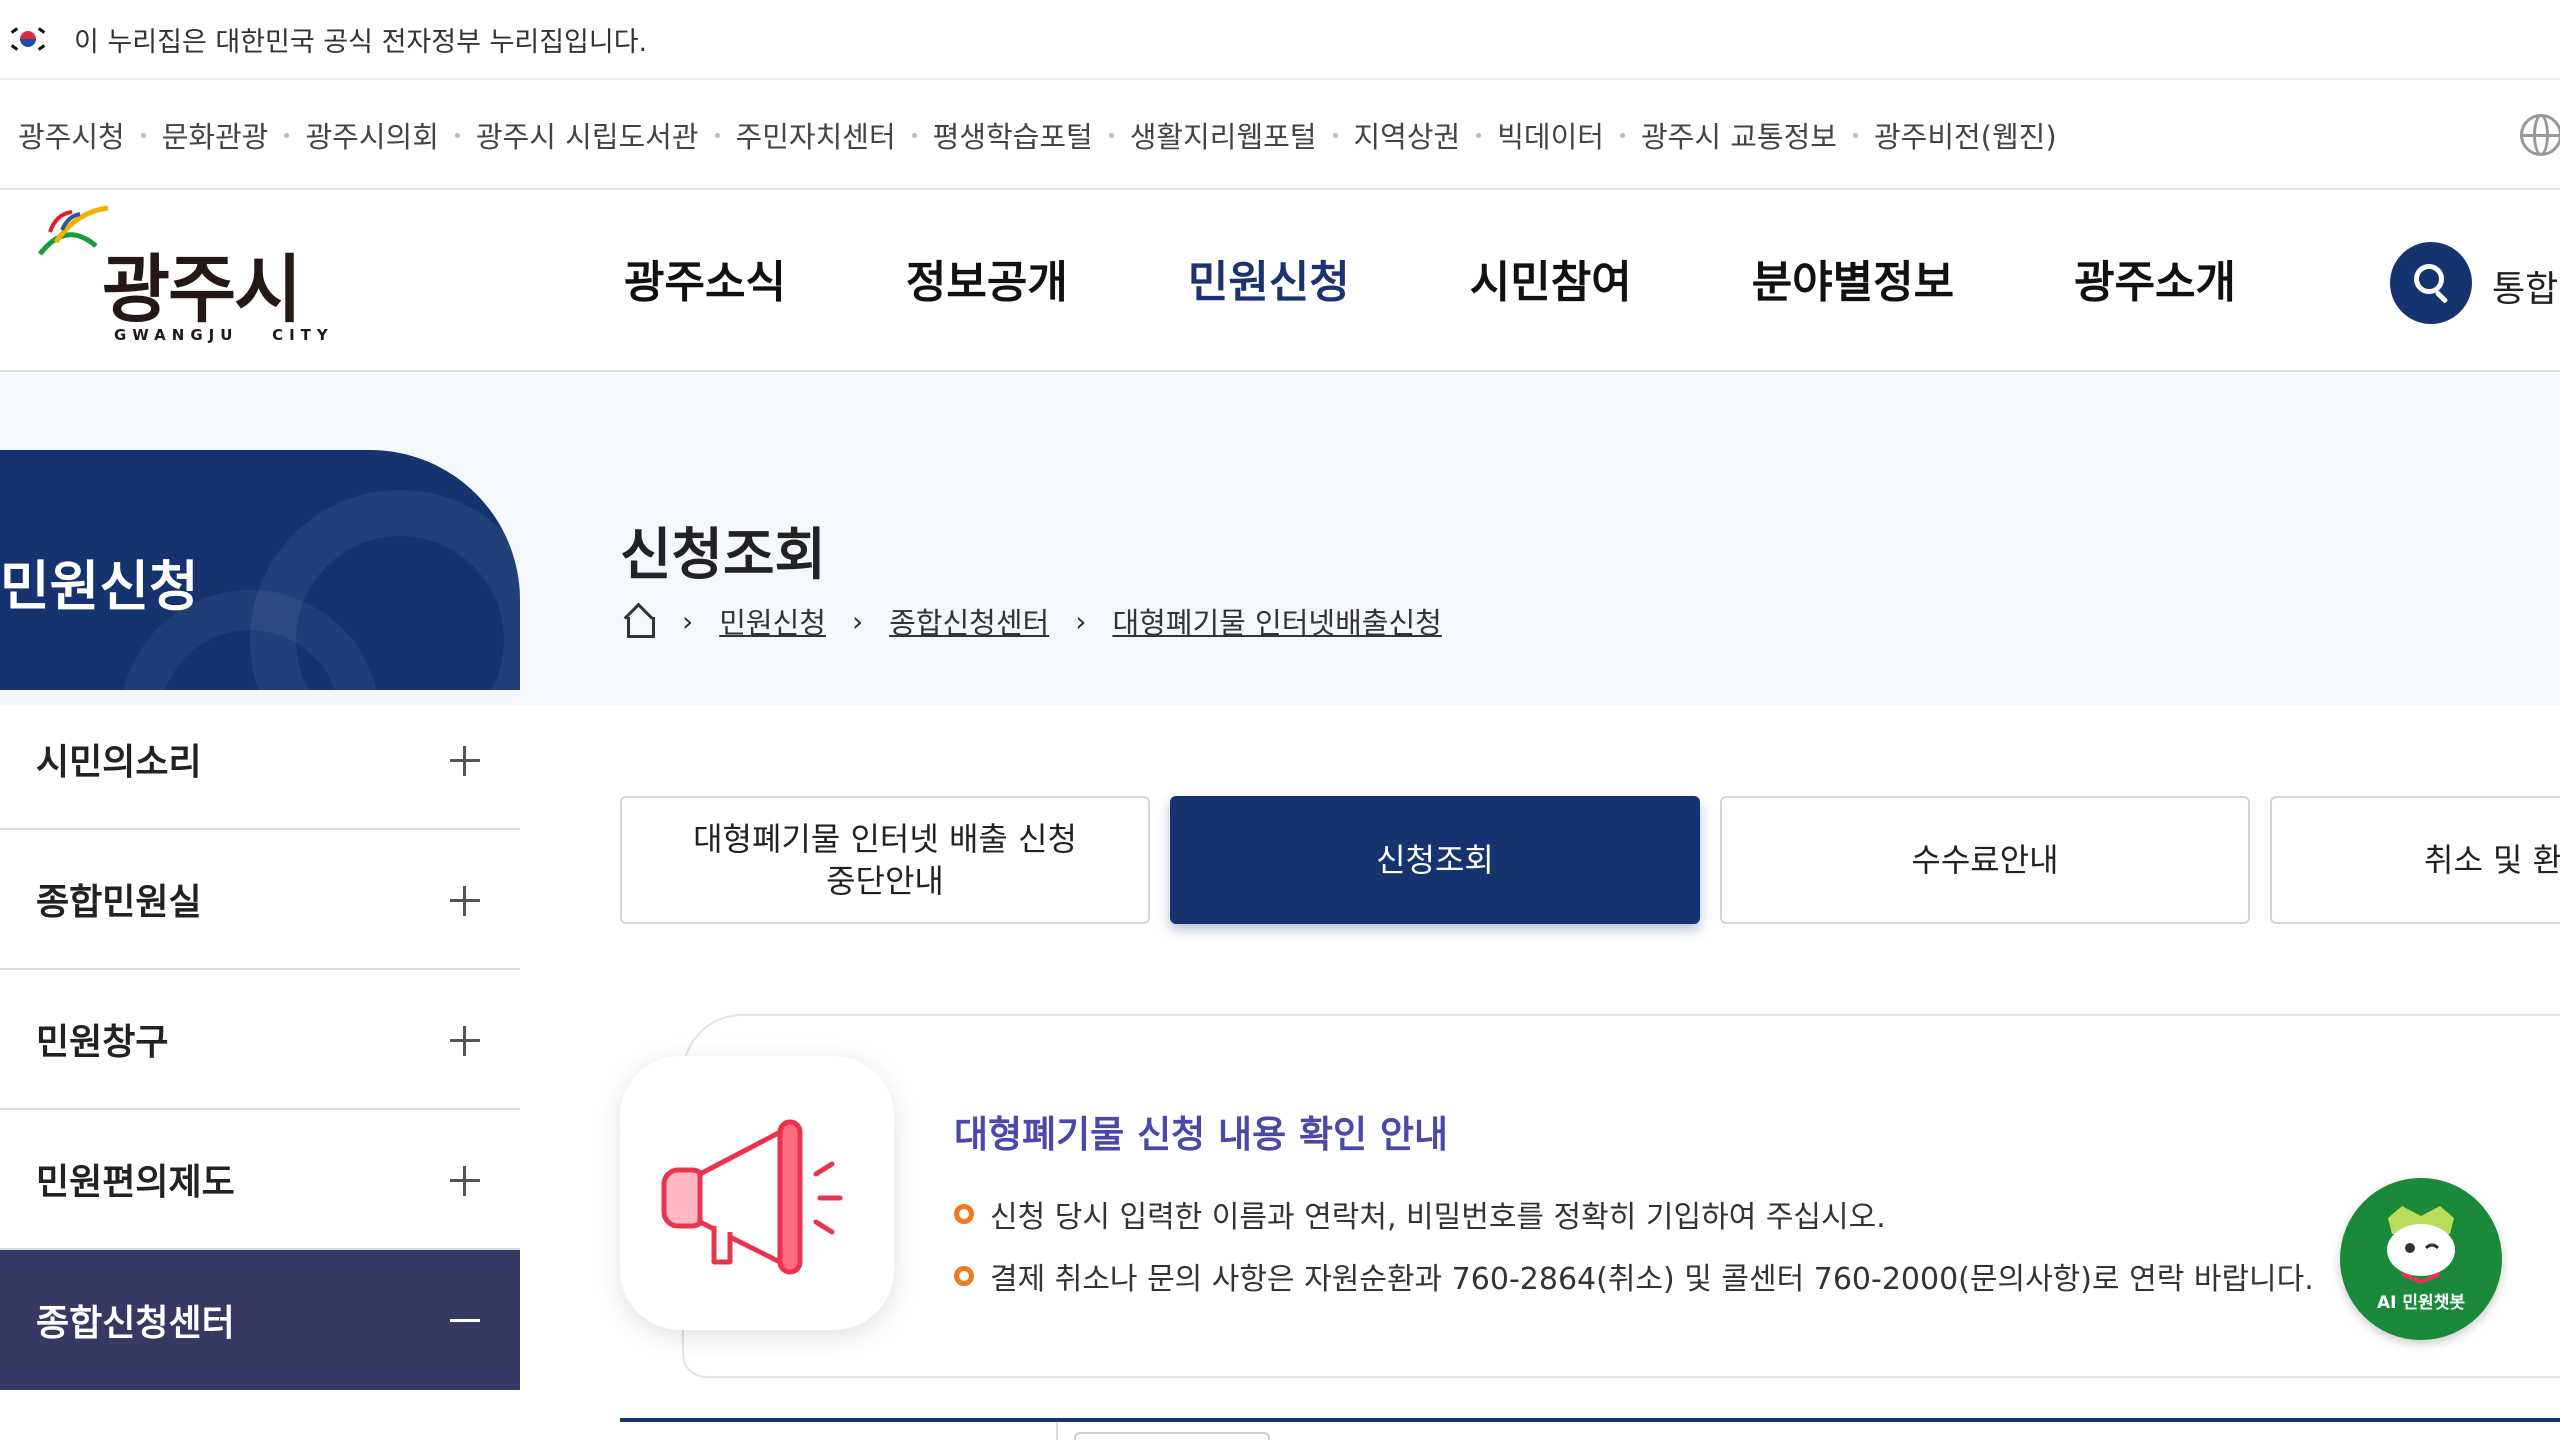 This screenshot has width=2560, height=1440. What do you see at coordinates (987, 278) in the screenshot?
I see `gnb-item-info-disclosure: 정보공개` at bounding box center [987, 278].